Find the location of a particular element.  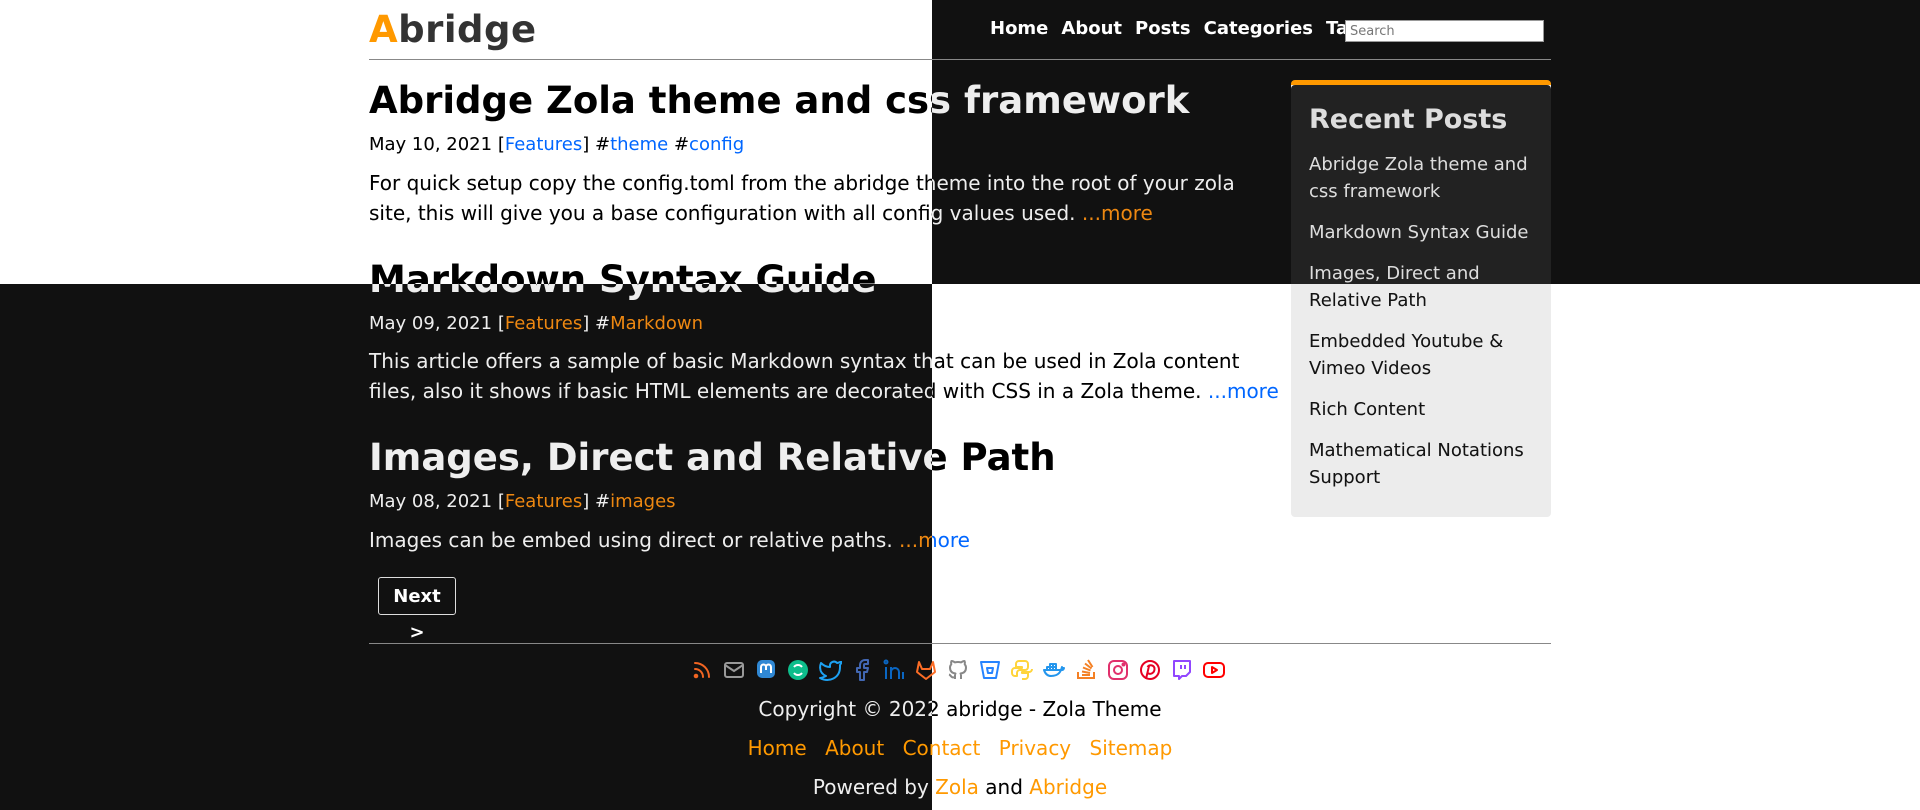

nav-home: Home is located at coordinates (1019, 29).